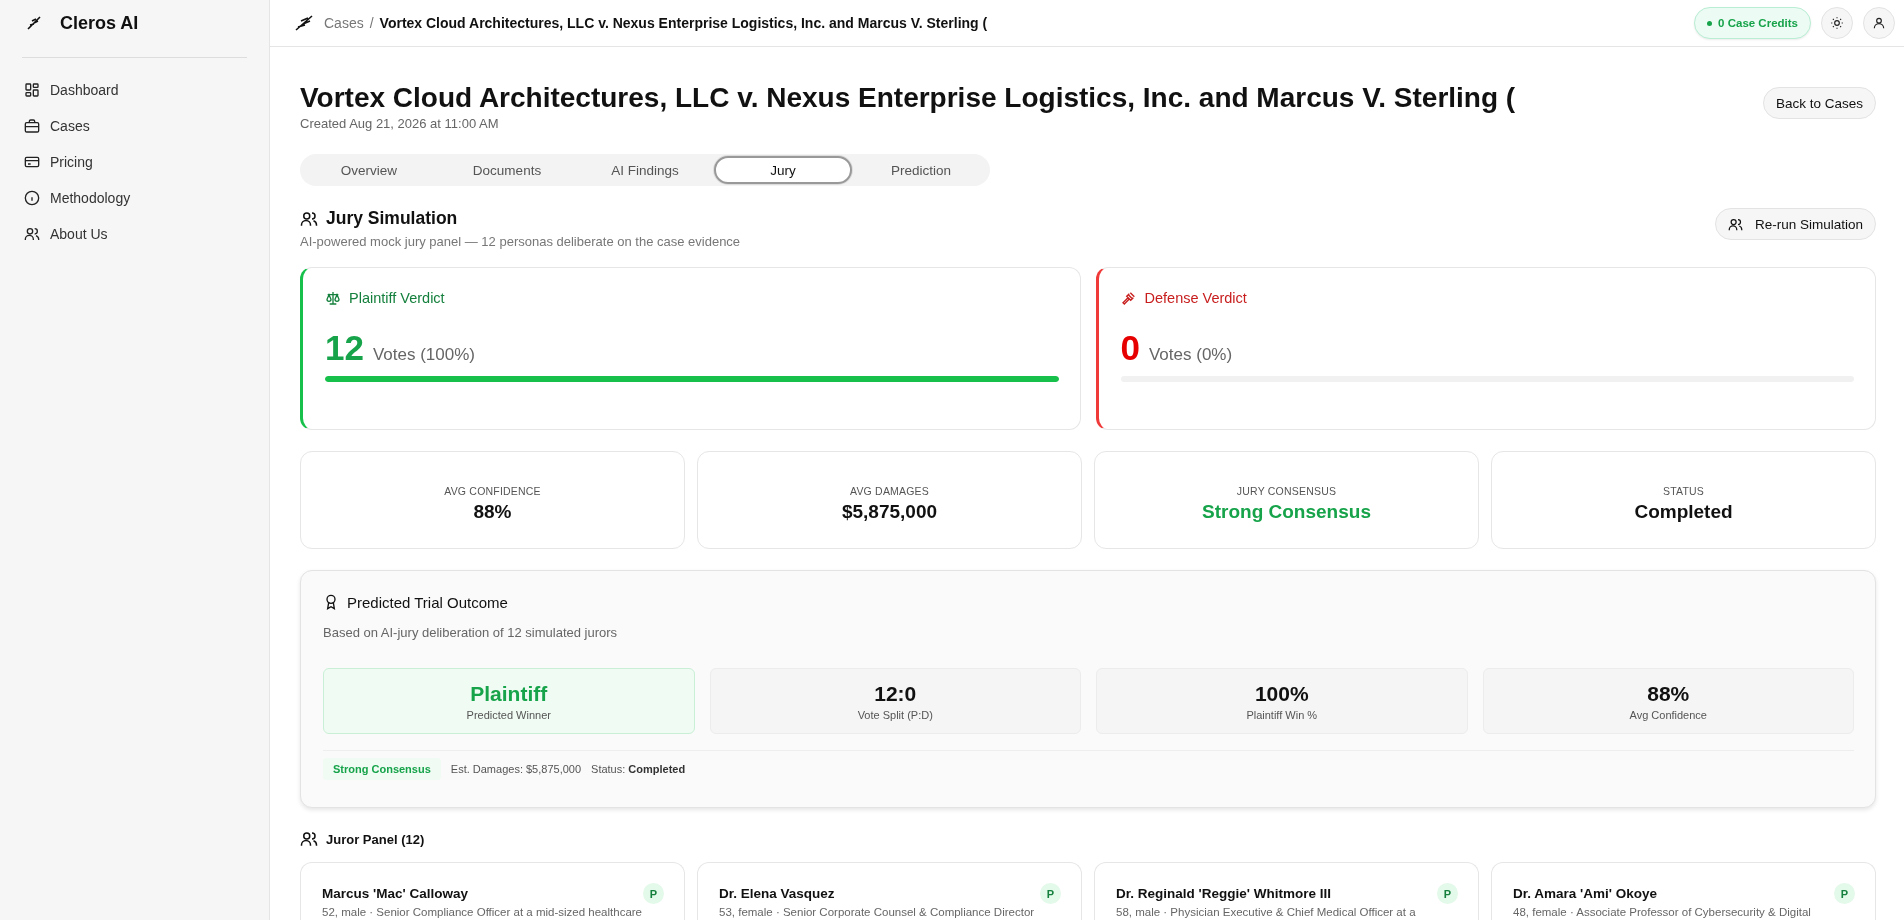 The width and height of the screenshot is (1904, 920). I want to click on status-dot, so click(1710, 23).